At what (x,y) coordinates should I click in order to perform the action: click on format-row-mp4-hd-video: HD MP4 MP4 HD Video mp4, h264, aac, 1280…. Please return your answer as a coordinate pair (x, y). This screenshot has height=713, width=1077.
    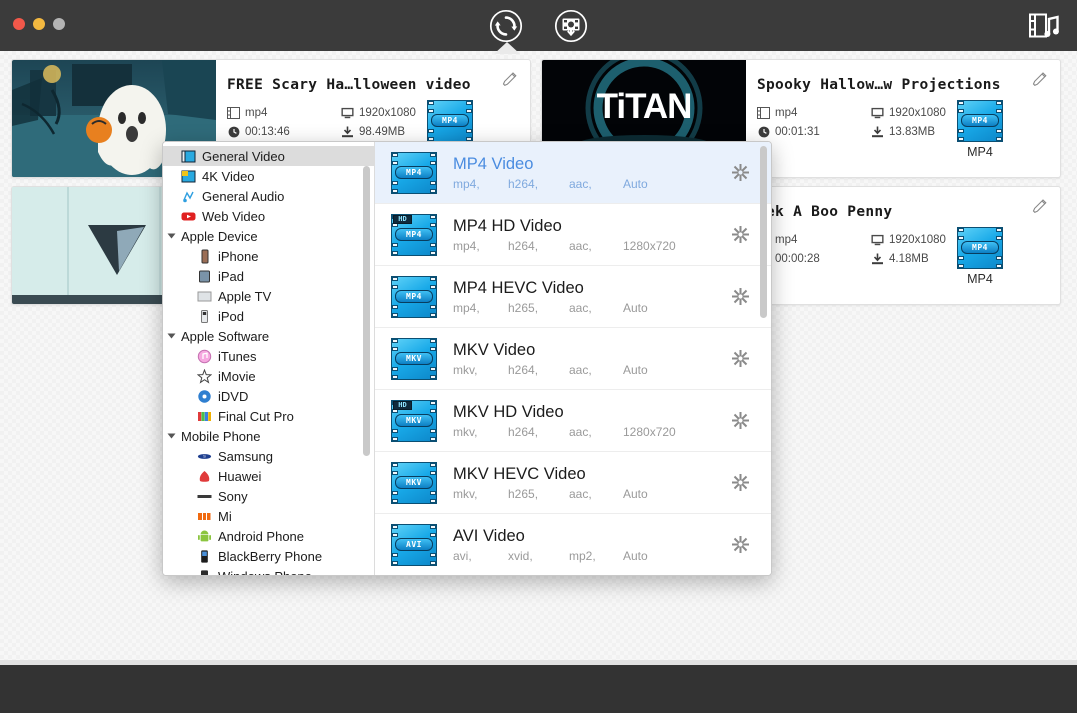
    Looking at the image, I should click on (573, 235).